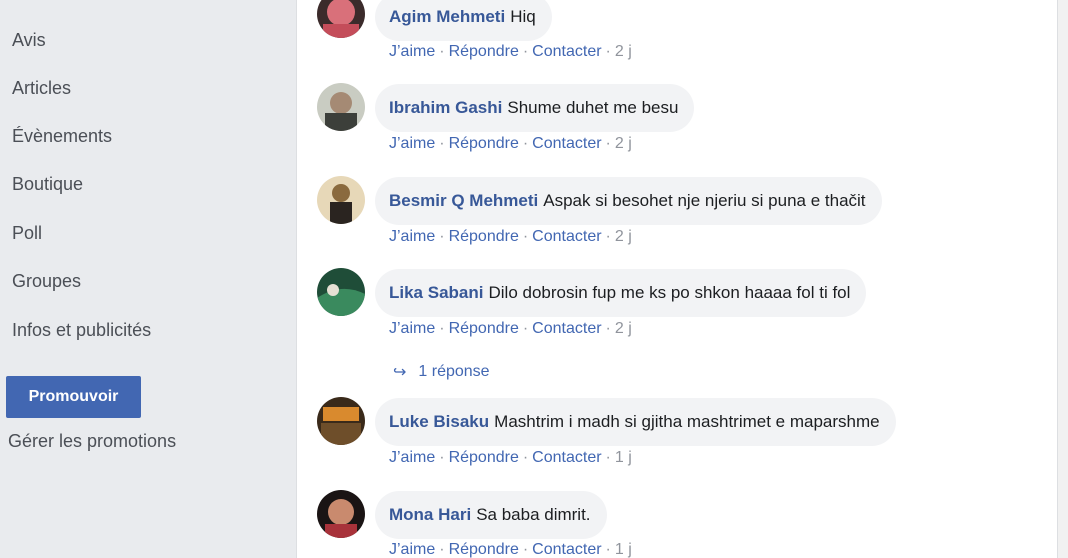 The image size is (1068, 558). Describe the element at coordinates (41, 88) in the screenshot. I see `sidebar-item-articles: Articles` at that location.